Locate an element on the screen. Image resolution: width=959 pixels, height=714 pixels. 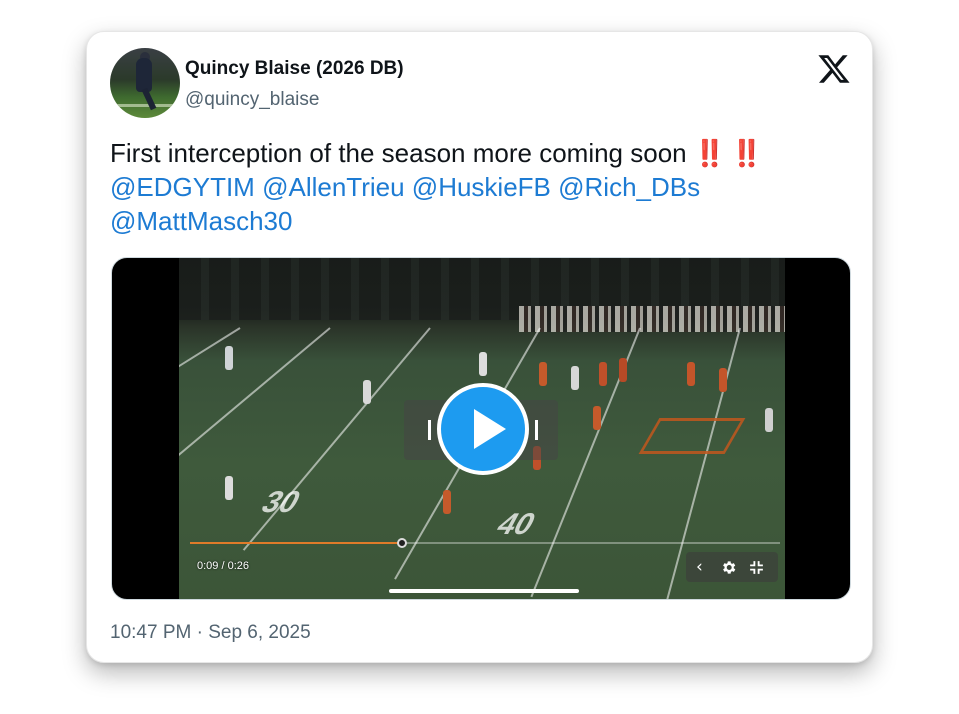
play-button is located at coordinates (483, 429).